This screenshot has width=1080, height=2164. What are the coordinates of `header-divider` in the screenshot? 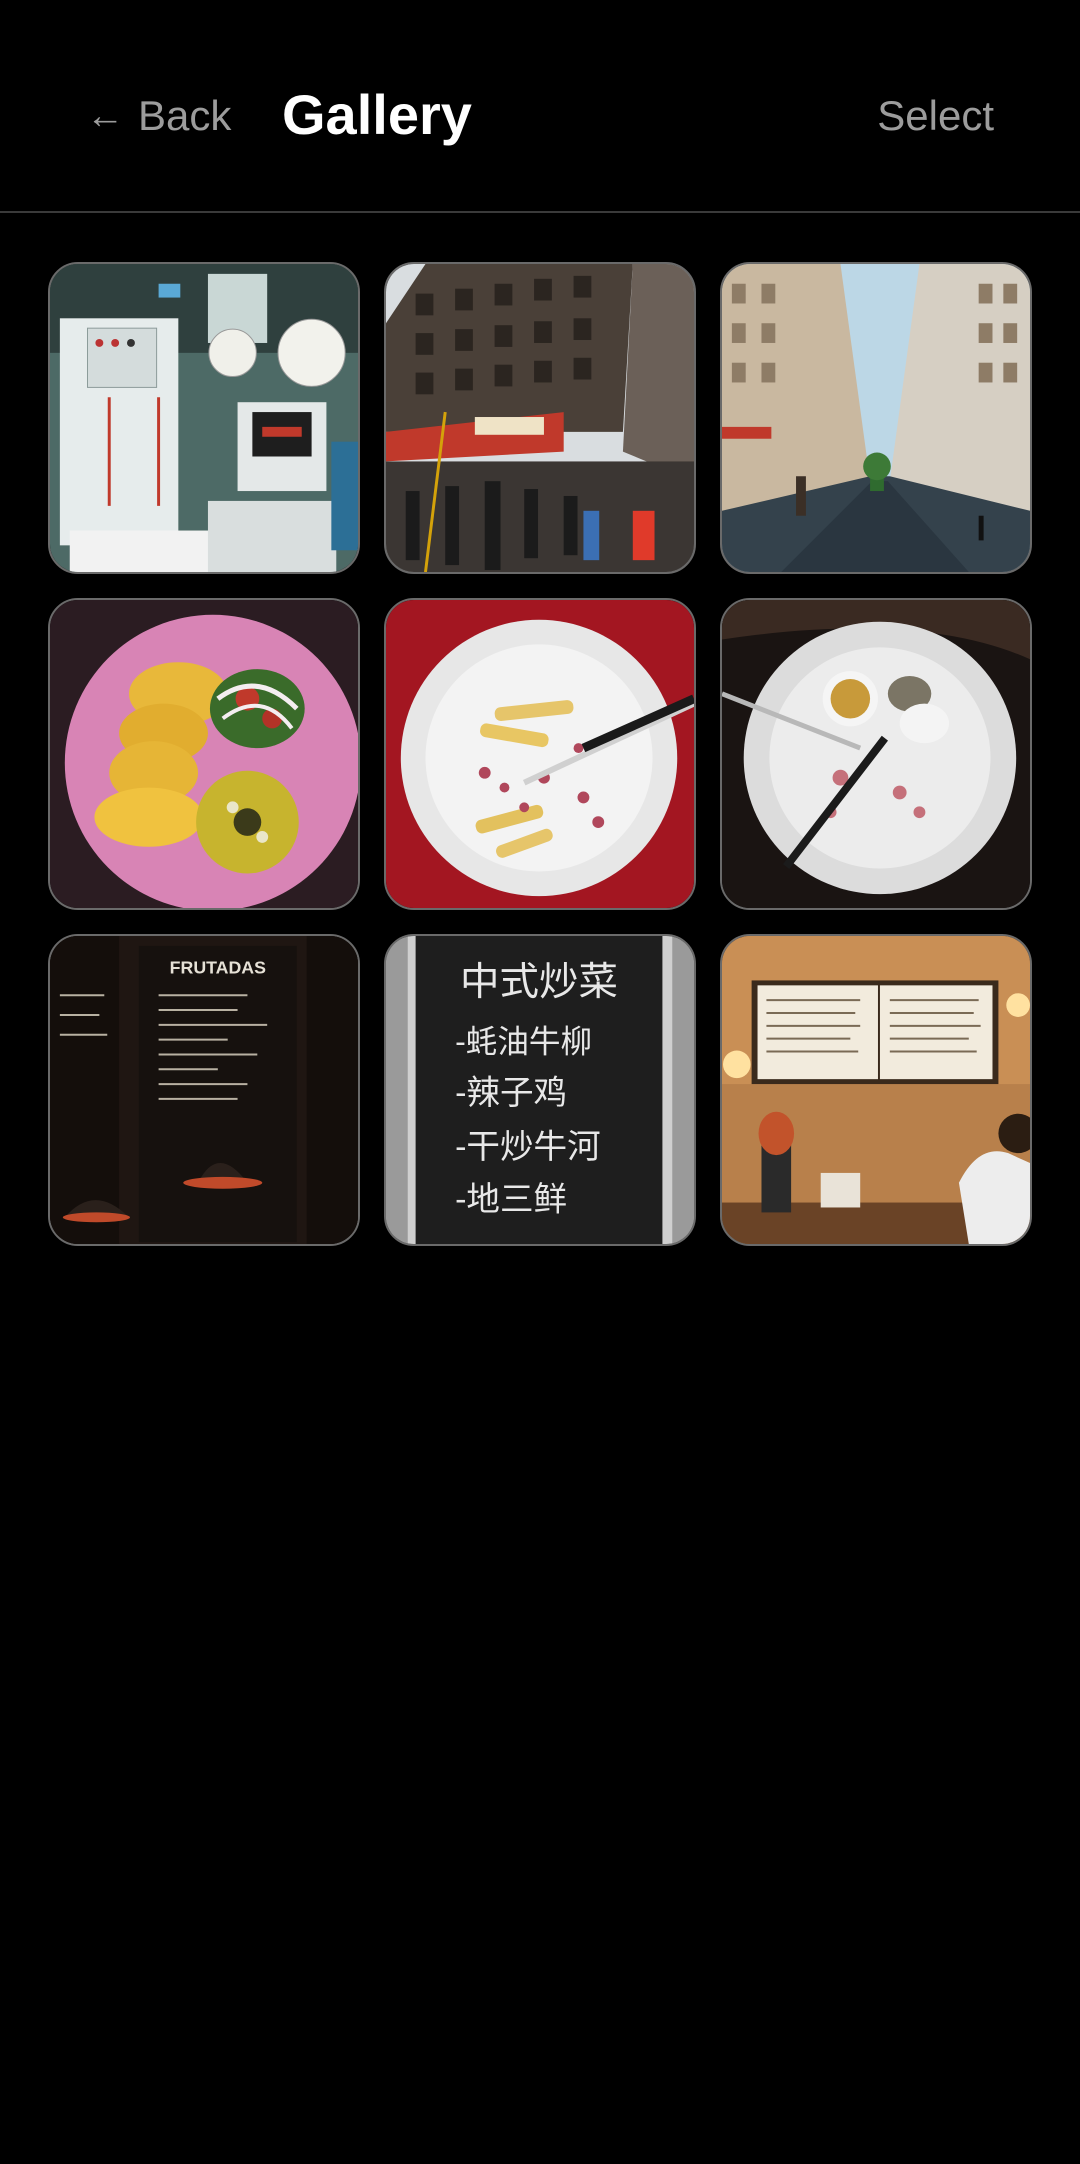 It's located at (540, 212).